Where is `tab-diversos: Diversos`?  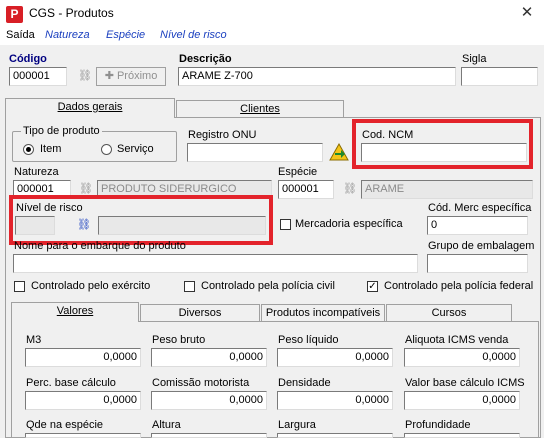 tab-diversos: Diversos is located at coordinates (200, 313).